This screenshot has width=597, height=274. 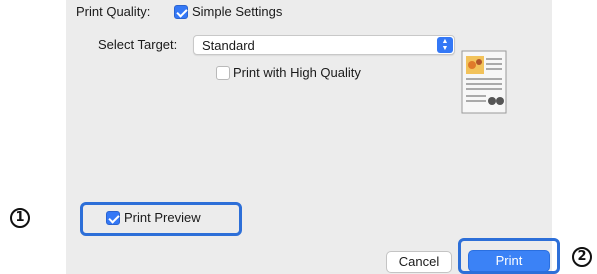 What do you see at coordinates (113, 11) in the screenshot?
I see `print-quality-label: Print Quality:` at bounding box center [113, 11].